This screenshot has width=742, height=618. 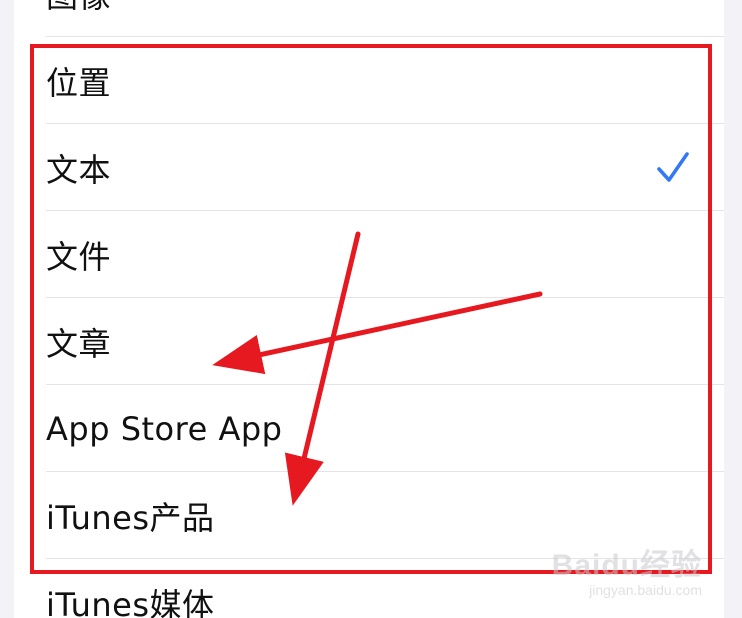 I want to click on list-item-label: iTunes媒体, so click(x=130, y=601).